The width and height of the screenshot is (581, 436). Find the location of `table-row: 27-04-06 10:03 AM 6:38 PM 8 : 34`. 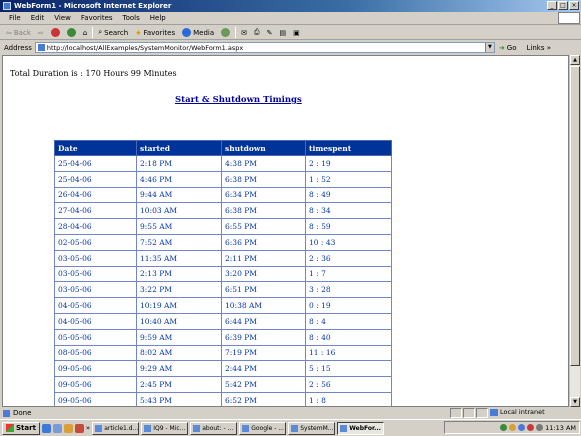

table-row: 27-04-06 10:03 AM 6:38 PM 8 : 34 is located at coordinates (223, 211).